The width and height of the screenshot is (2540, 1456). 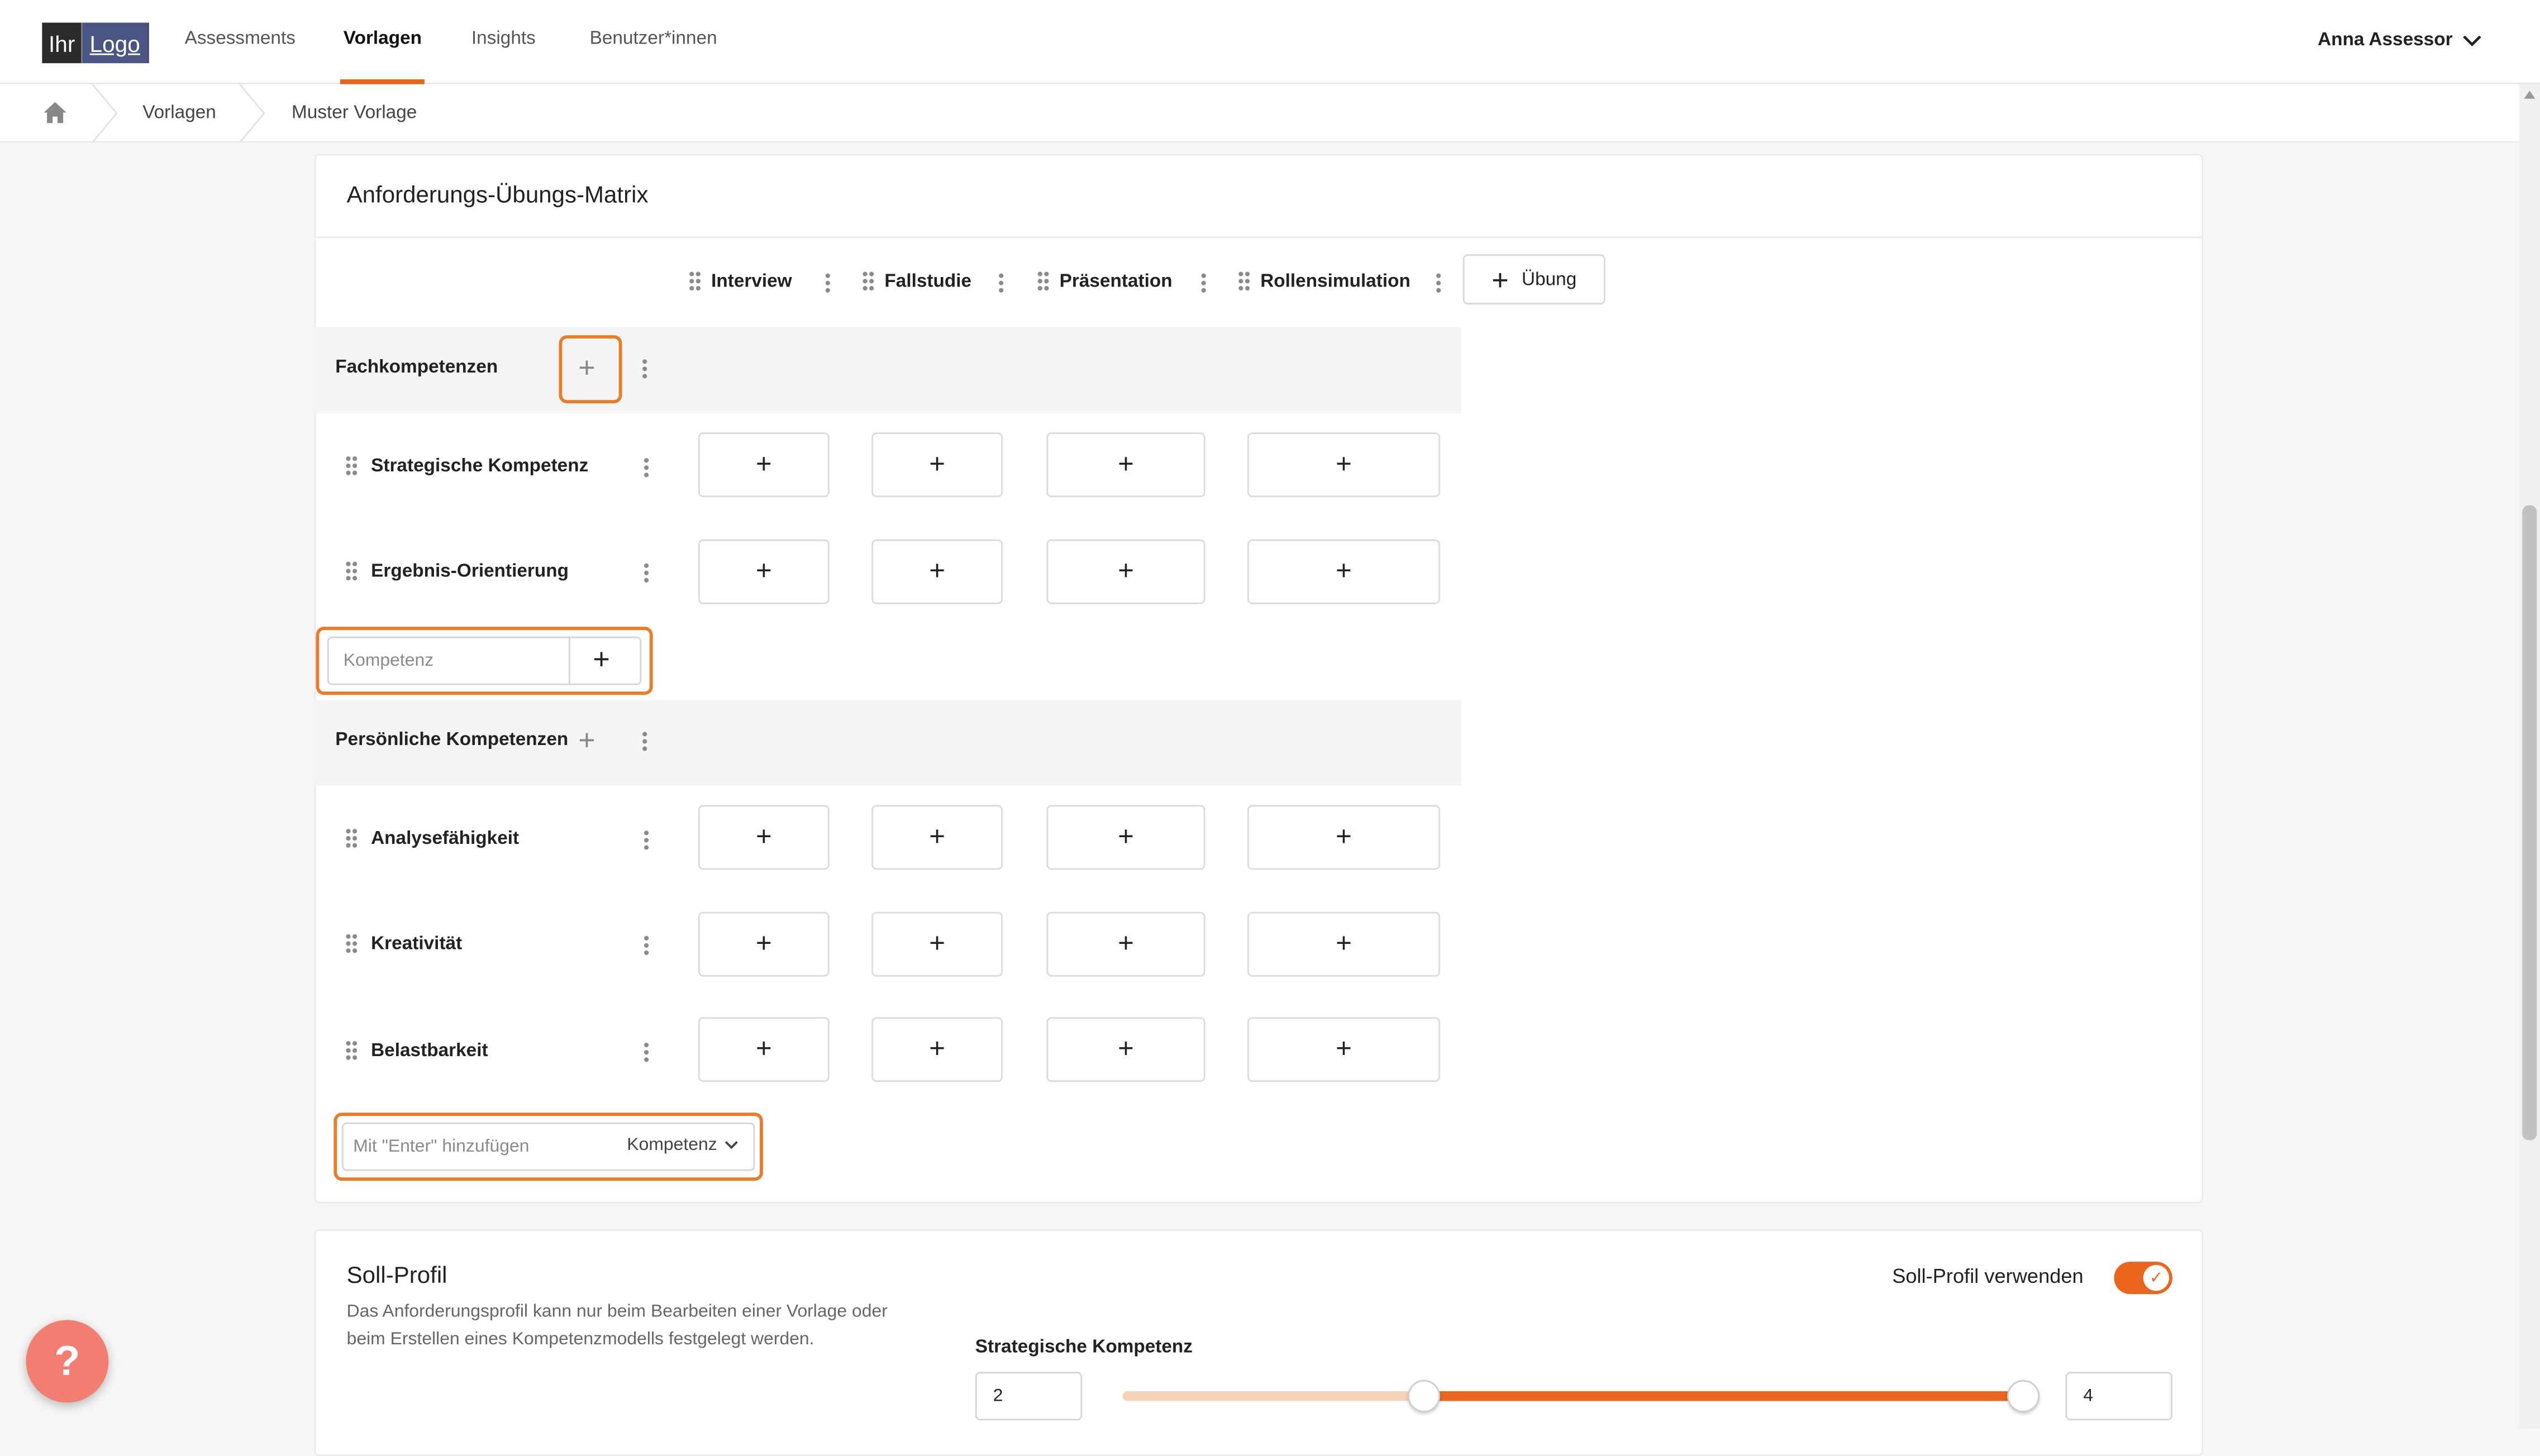 I want to click on exercise-column-fallstudie: Fallstudie, so click(x=916, y=281).